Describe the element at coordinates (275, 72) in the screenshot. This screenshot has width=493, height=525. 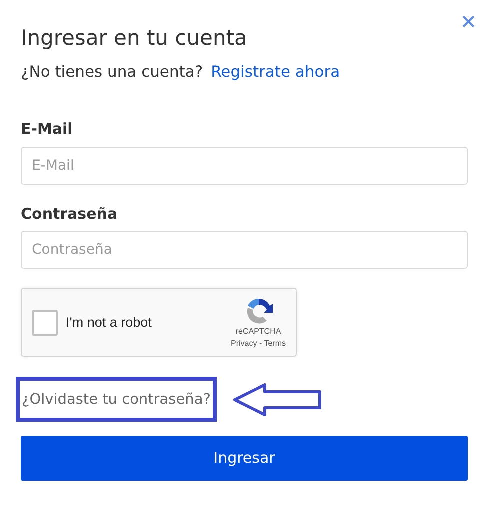
I see `signup-link: Registrate ahora` at that location.